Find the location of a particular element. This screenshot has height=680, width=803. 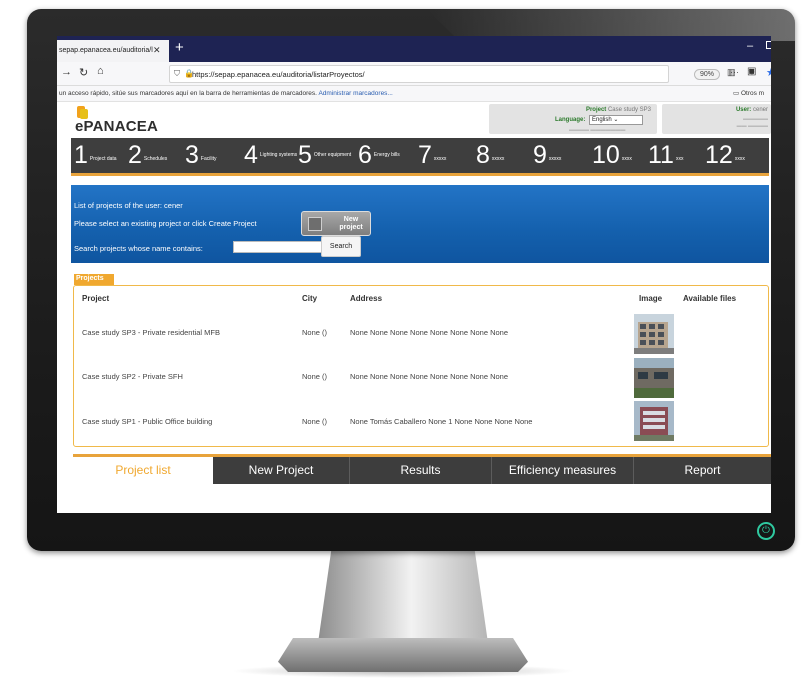

browser-tab: sepap.epanacea.eu/auditoria/l ✕ is located at coordinates (113, 51).